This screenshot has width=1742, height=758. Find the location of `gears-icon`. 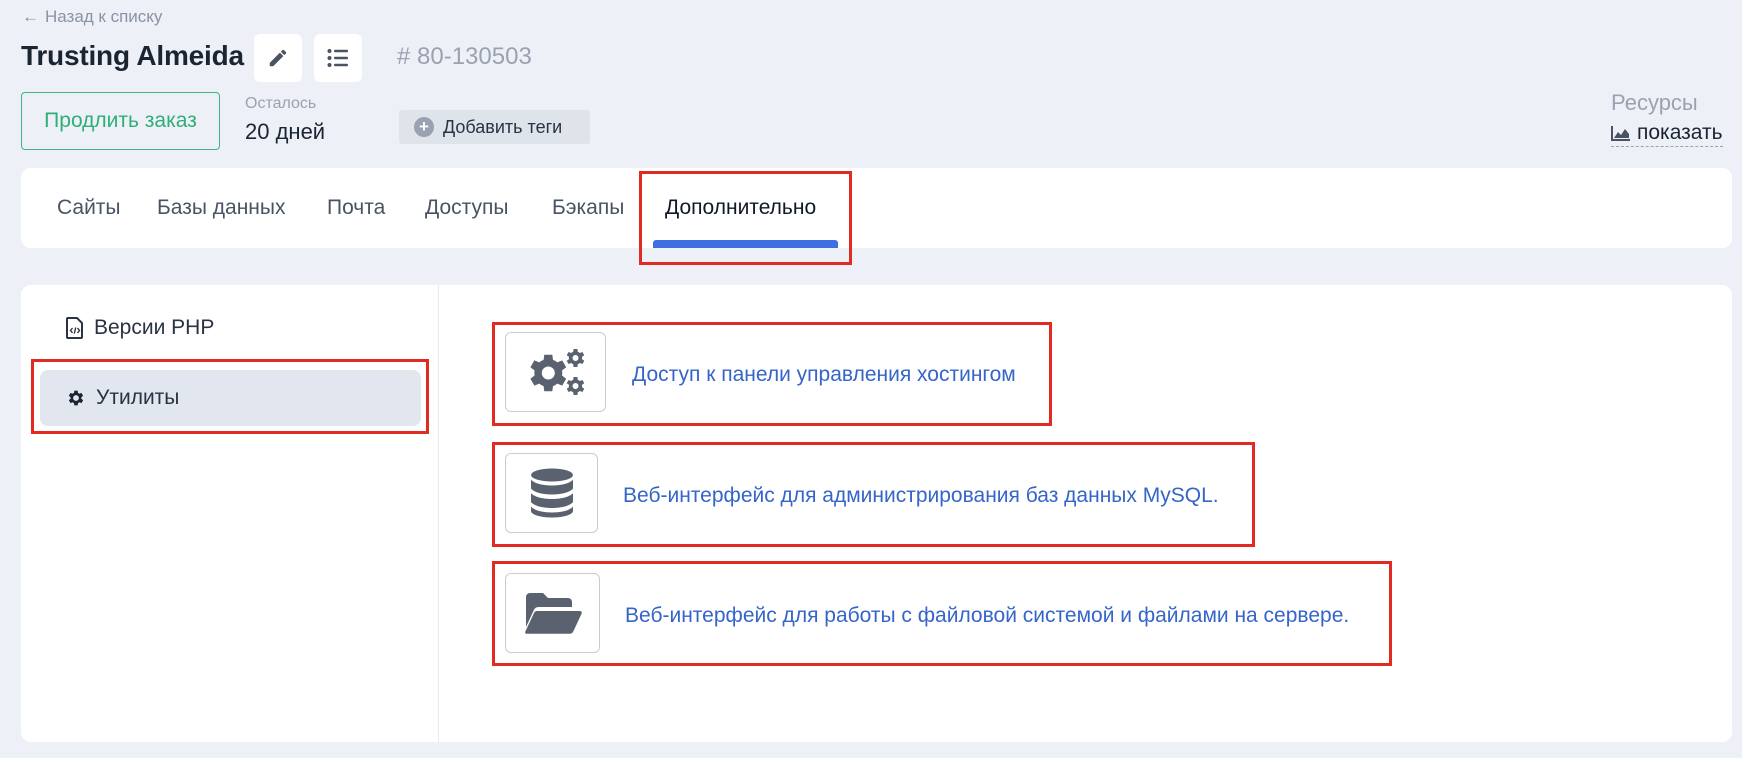

gears-icon is located at coordinates (556, 372).